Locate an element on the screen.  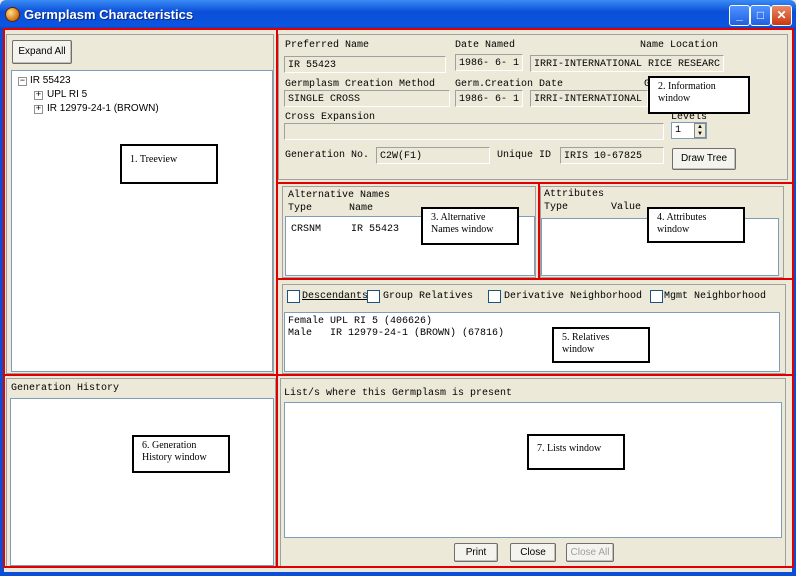
cross-expansion-label: Cross Expansion is located at coordinates (330, 117).